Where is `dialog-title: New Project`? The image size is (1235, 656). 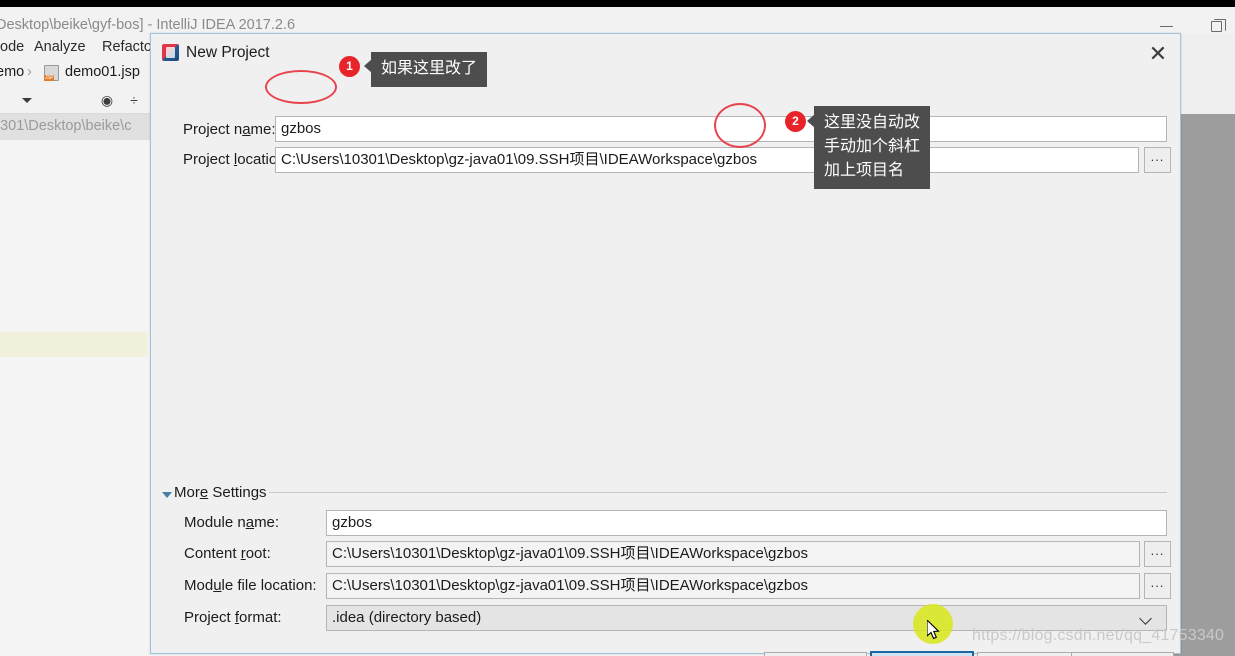 dialog-title: New Project is located at coordinates (228, 52).